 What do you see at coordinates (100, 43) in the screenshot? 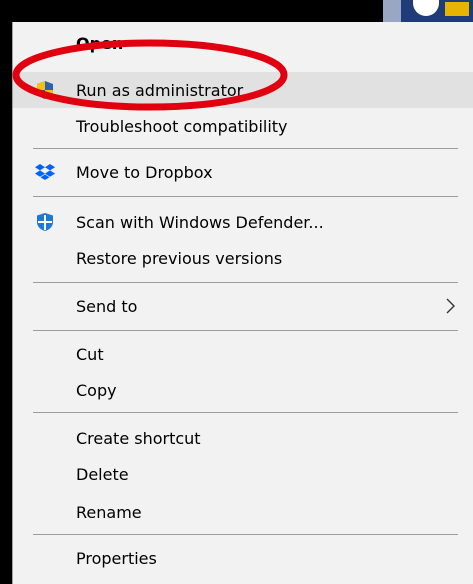
I see `menu-item-label: Open` at bounding box center [100, 43].